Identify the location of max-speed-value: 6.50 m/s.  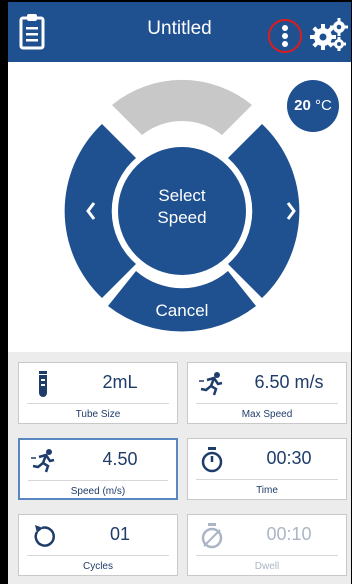
(289, 382).